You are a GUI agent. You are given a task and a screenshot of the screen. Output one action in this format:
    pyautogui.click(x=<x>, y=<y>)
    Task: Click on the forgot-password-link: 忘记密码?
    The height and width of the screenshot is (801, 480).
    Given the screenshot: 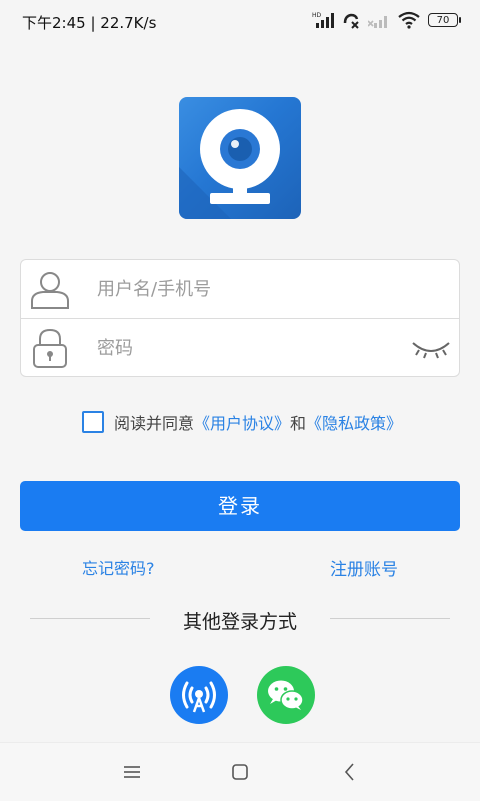 What is the action you would take?
    pyautogui.click(x=118, y=567)
    